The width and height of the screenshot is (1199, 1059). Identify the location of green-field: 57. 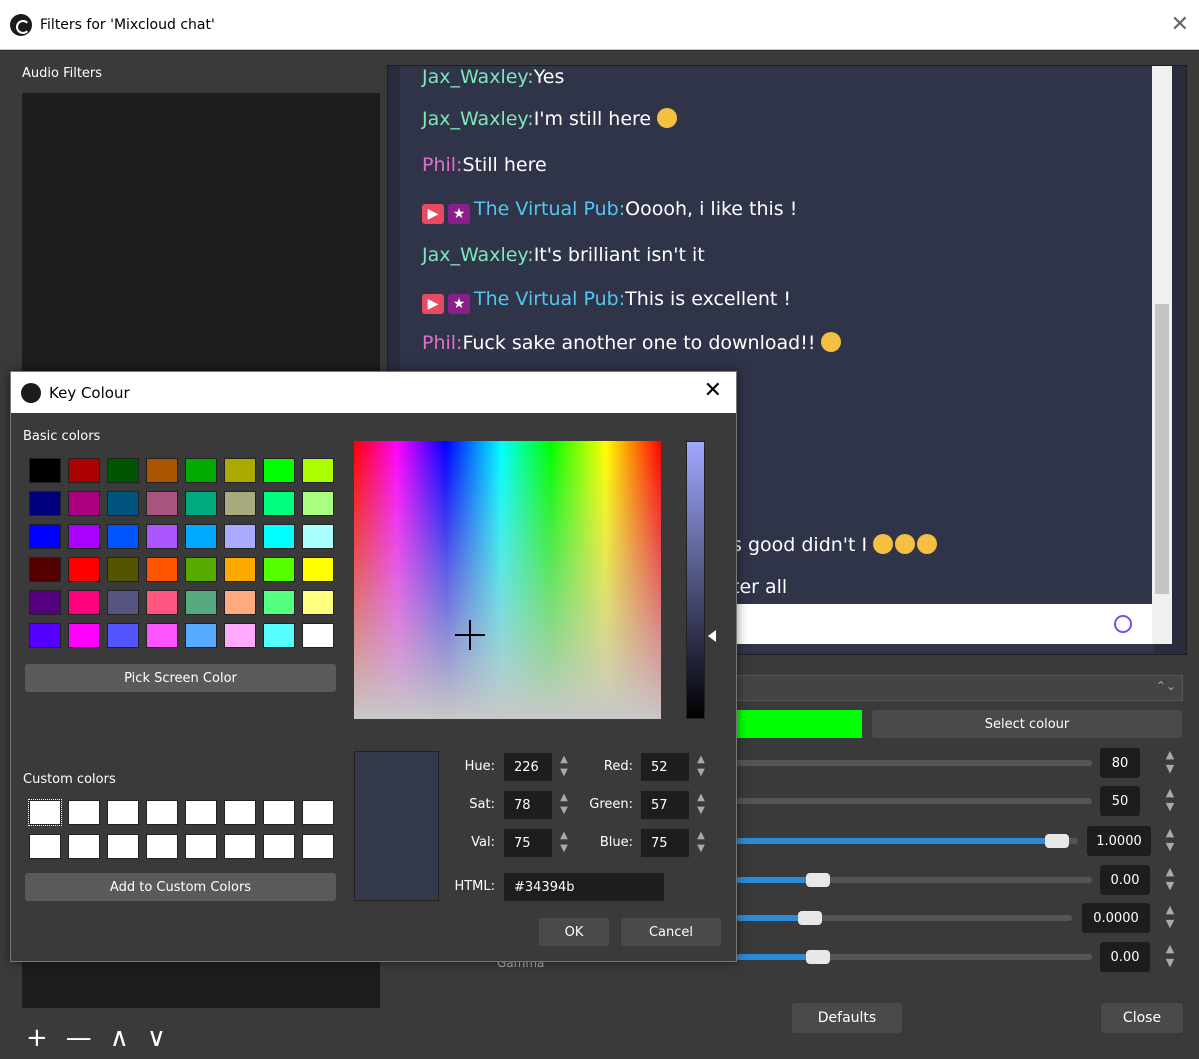
(665, 805).